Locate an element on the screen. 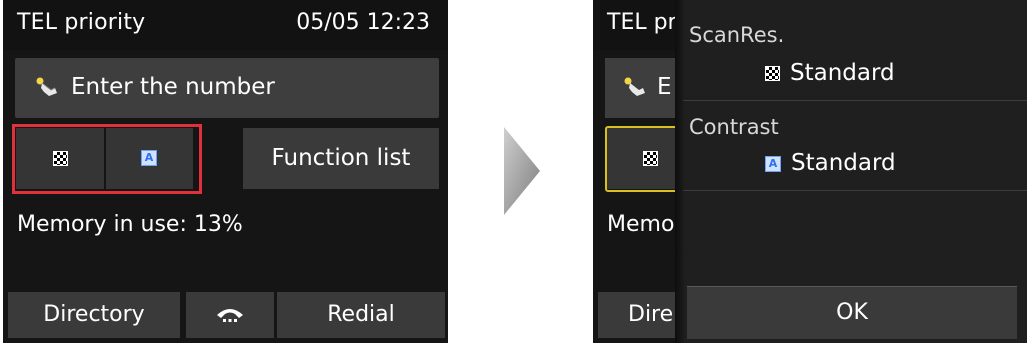 The image size is (1027, 343). panel-shadow is located at coordinates (680, 171).